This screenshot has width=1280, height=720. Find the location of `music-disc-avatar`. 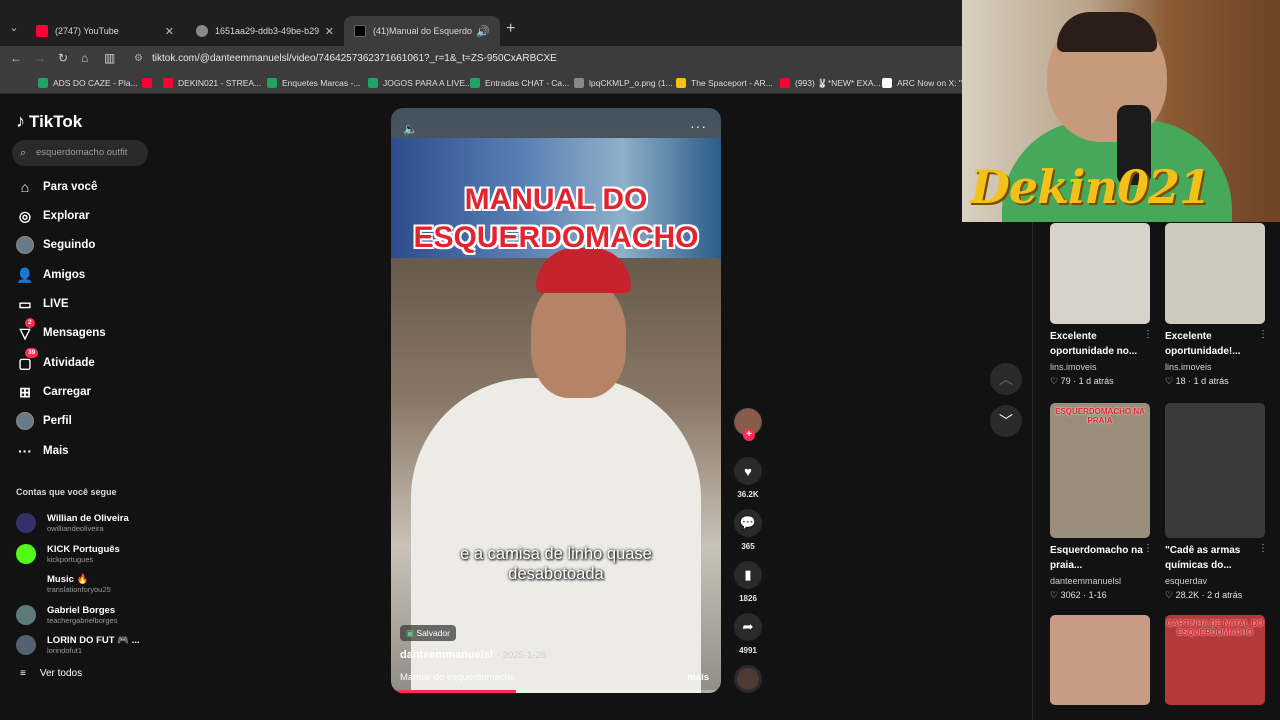

music-disc-avatar is located at coordinates (748, 679).